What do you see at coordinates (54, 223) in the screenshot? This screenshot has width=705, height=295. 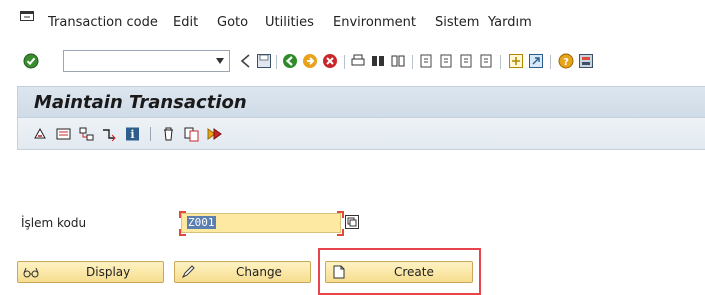 I see `tcode-label: İşlem kodu` at bounding box center [54, 223].